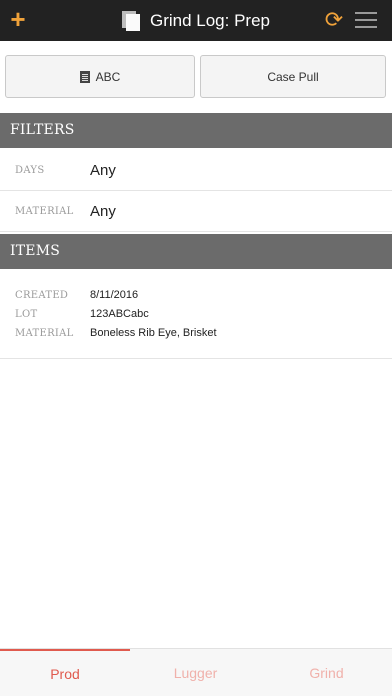 The height and width of the screenshot is (696, 392). Describe the element at coordinates (196, 295) in the screenshot. I see `item-created-row: CREATED 8/11/2016` at that location.